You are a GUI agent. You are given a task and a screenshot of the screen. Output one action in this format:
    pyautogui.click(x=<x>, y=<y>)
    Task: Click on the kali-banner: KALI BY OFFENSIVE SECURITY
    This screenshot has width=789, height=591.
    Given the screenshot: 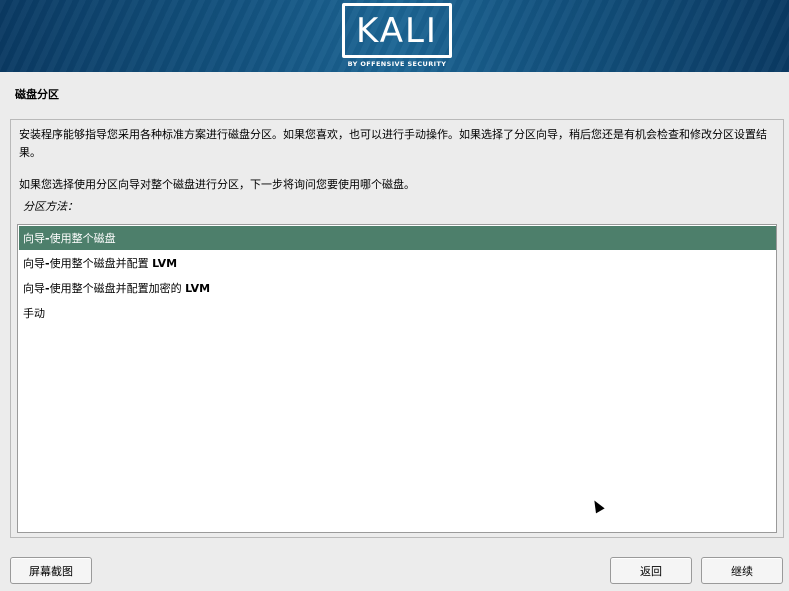 What is the action you would take?
    pyautogui.click(x=394, y=36)
    